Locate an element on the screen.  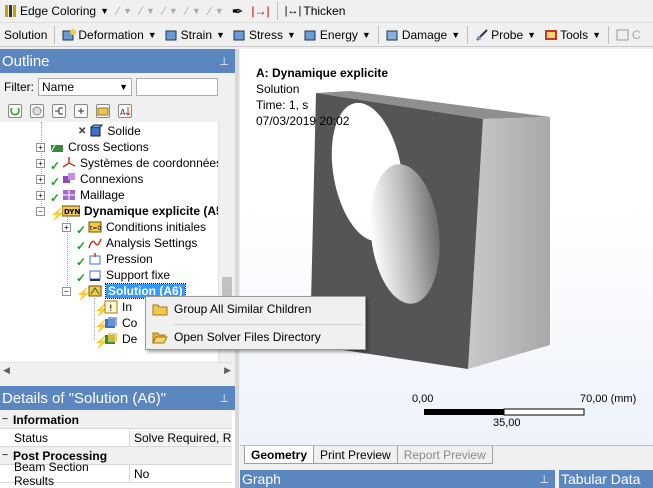
section-label: Information is located at coordinates (46, 419).